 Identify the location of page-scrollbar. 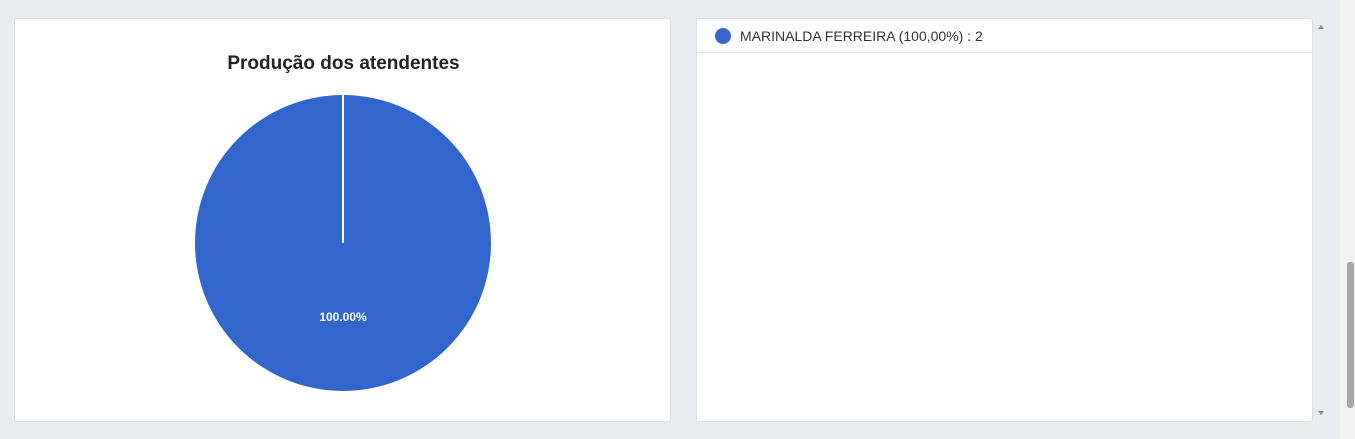
(1347, 219).